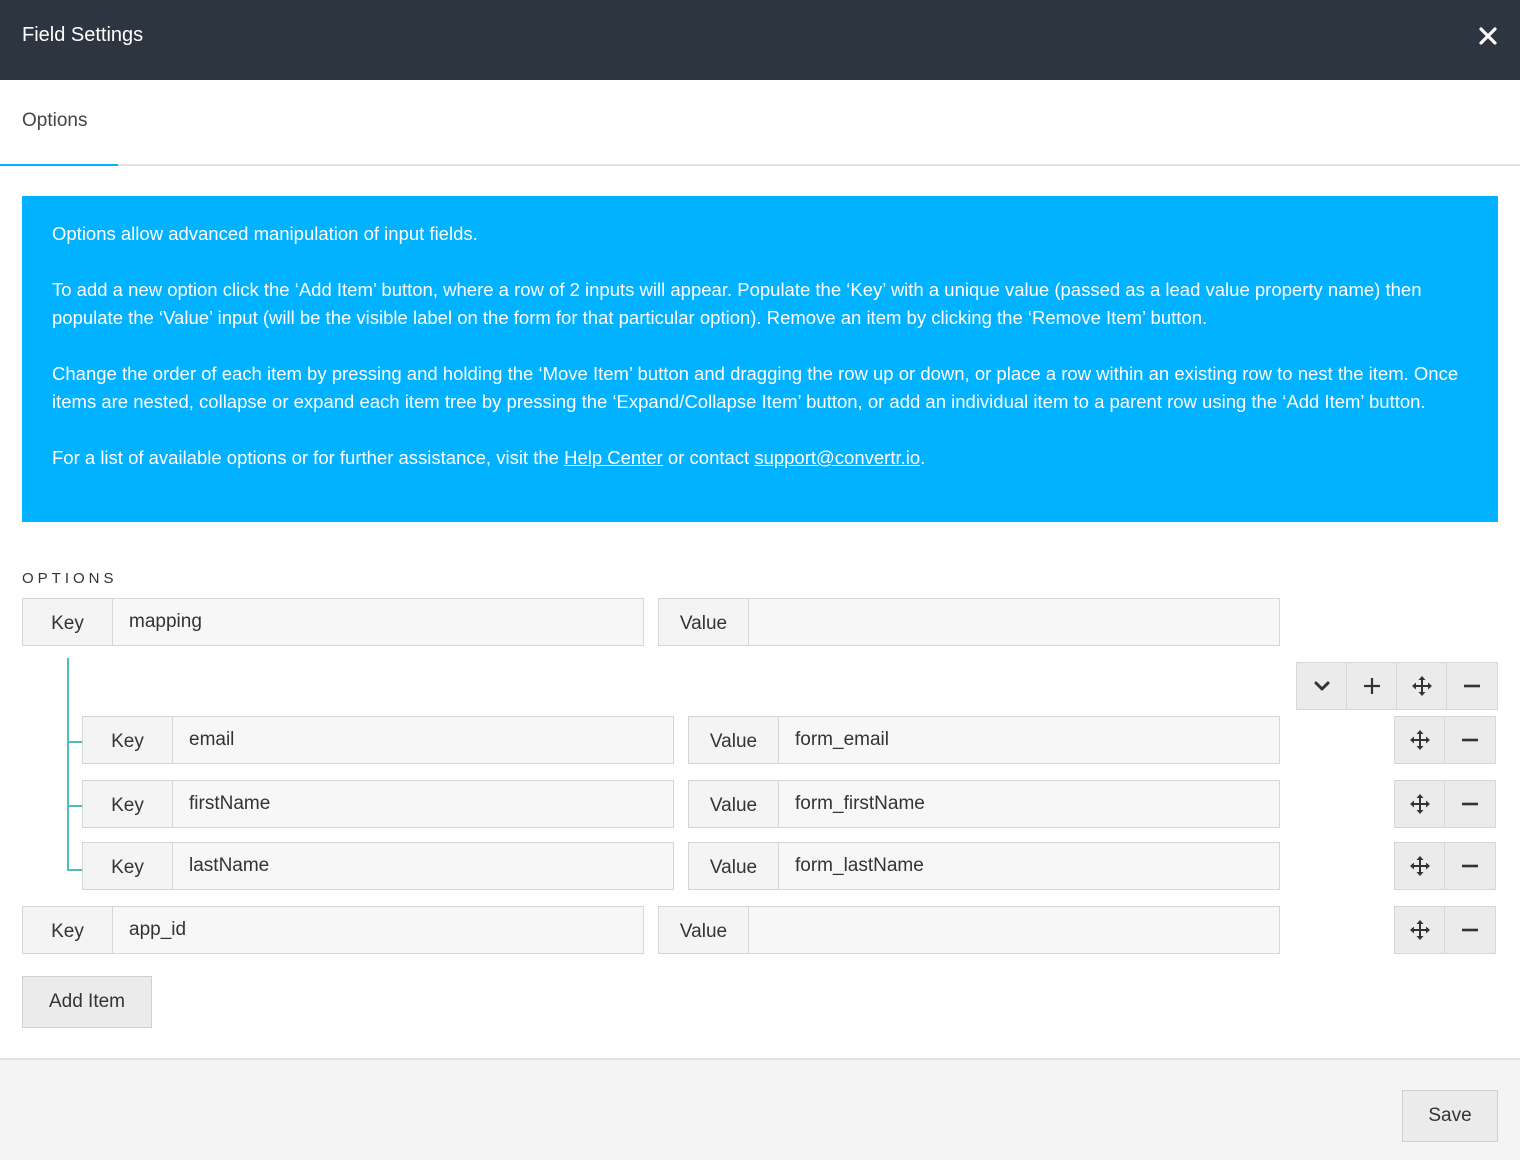 The height and width of the screenshot is (1160, 1520). I want to click on collapse-item-button, so click(1322, 686).